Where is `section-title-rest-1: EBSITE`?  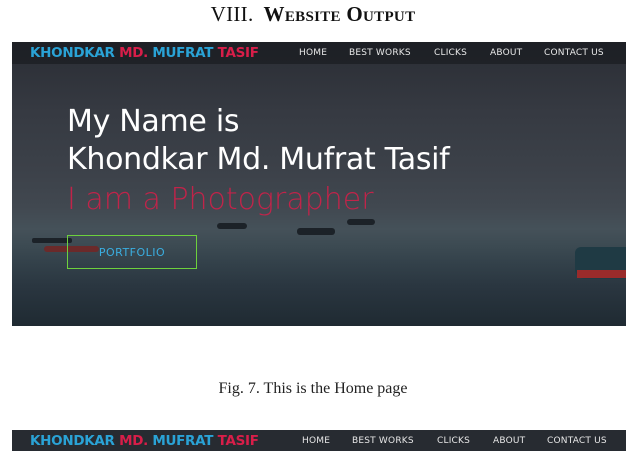 section-title-rest-1: EBSITE is located at coordinates (312, 17).